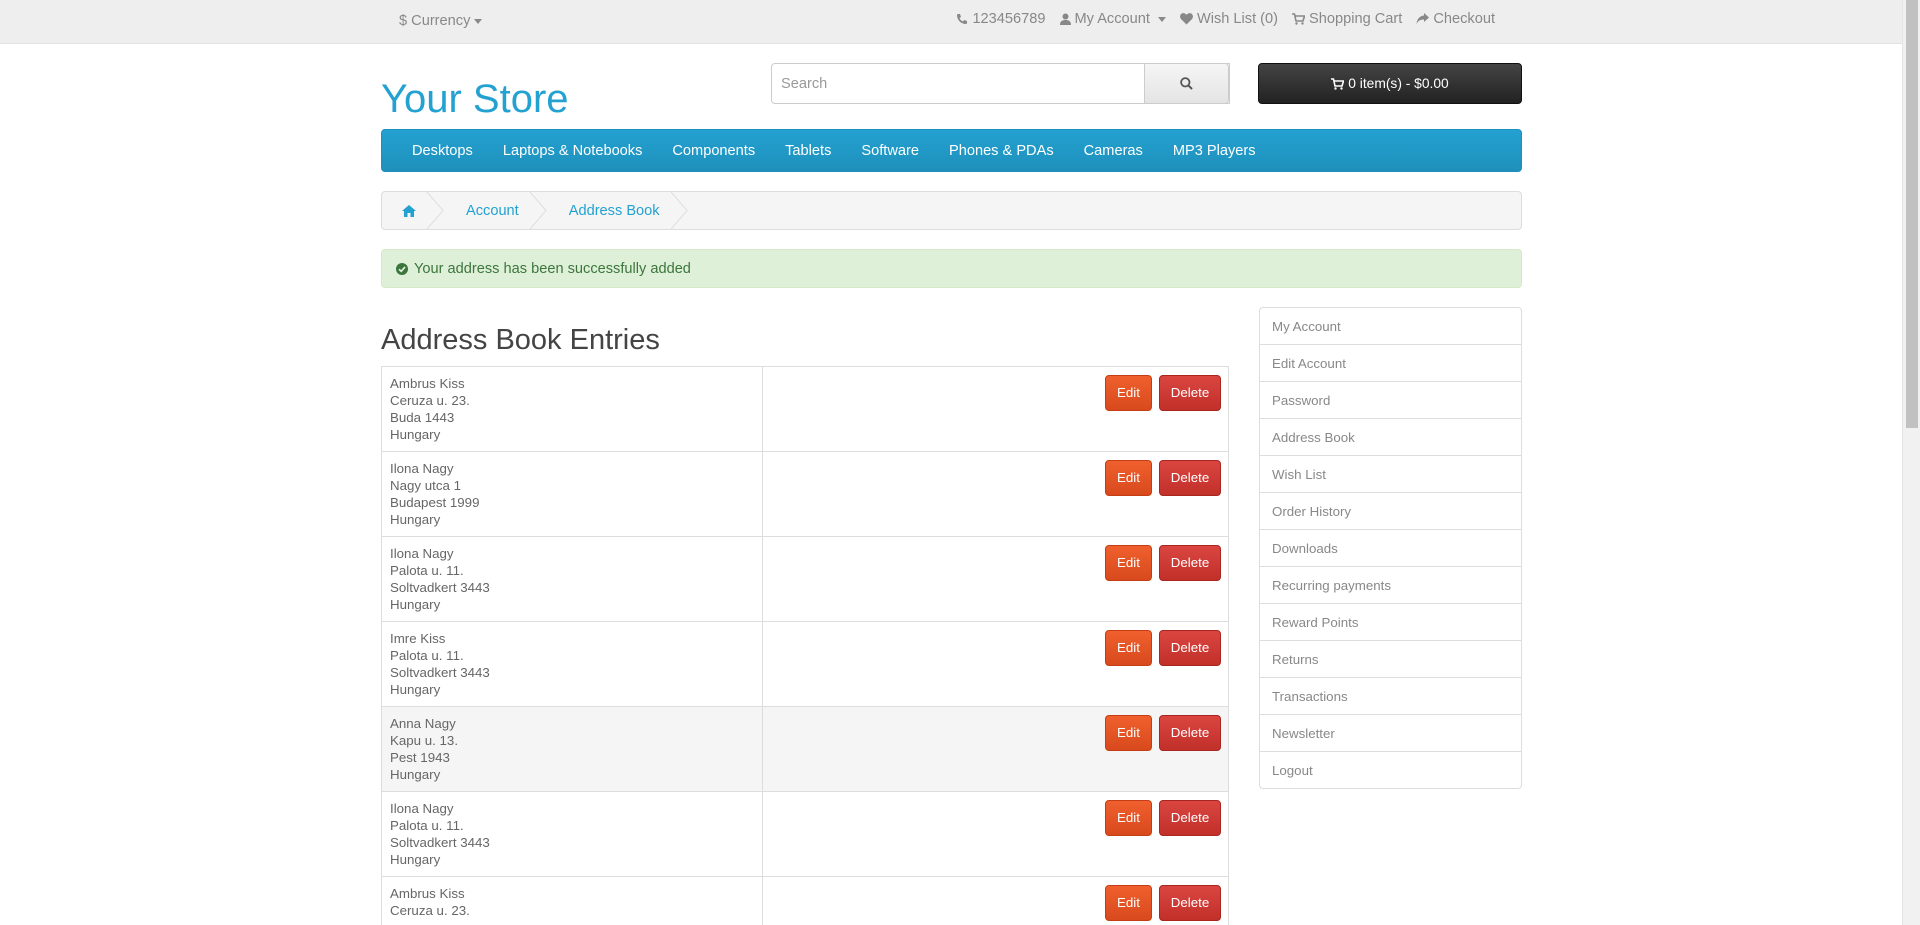 The height and width of the screenshot is (925, 1920). I want to click on address-row: Ambrus Kiss Ceruza u. 23. Edit Delete, so click(805, 900).